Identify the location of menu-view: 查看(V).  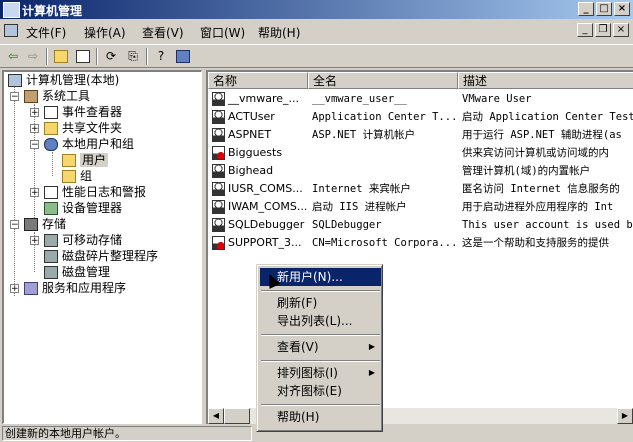
(163, 32).